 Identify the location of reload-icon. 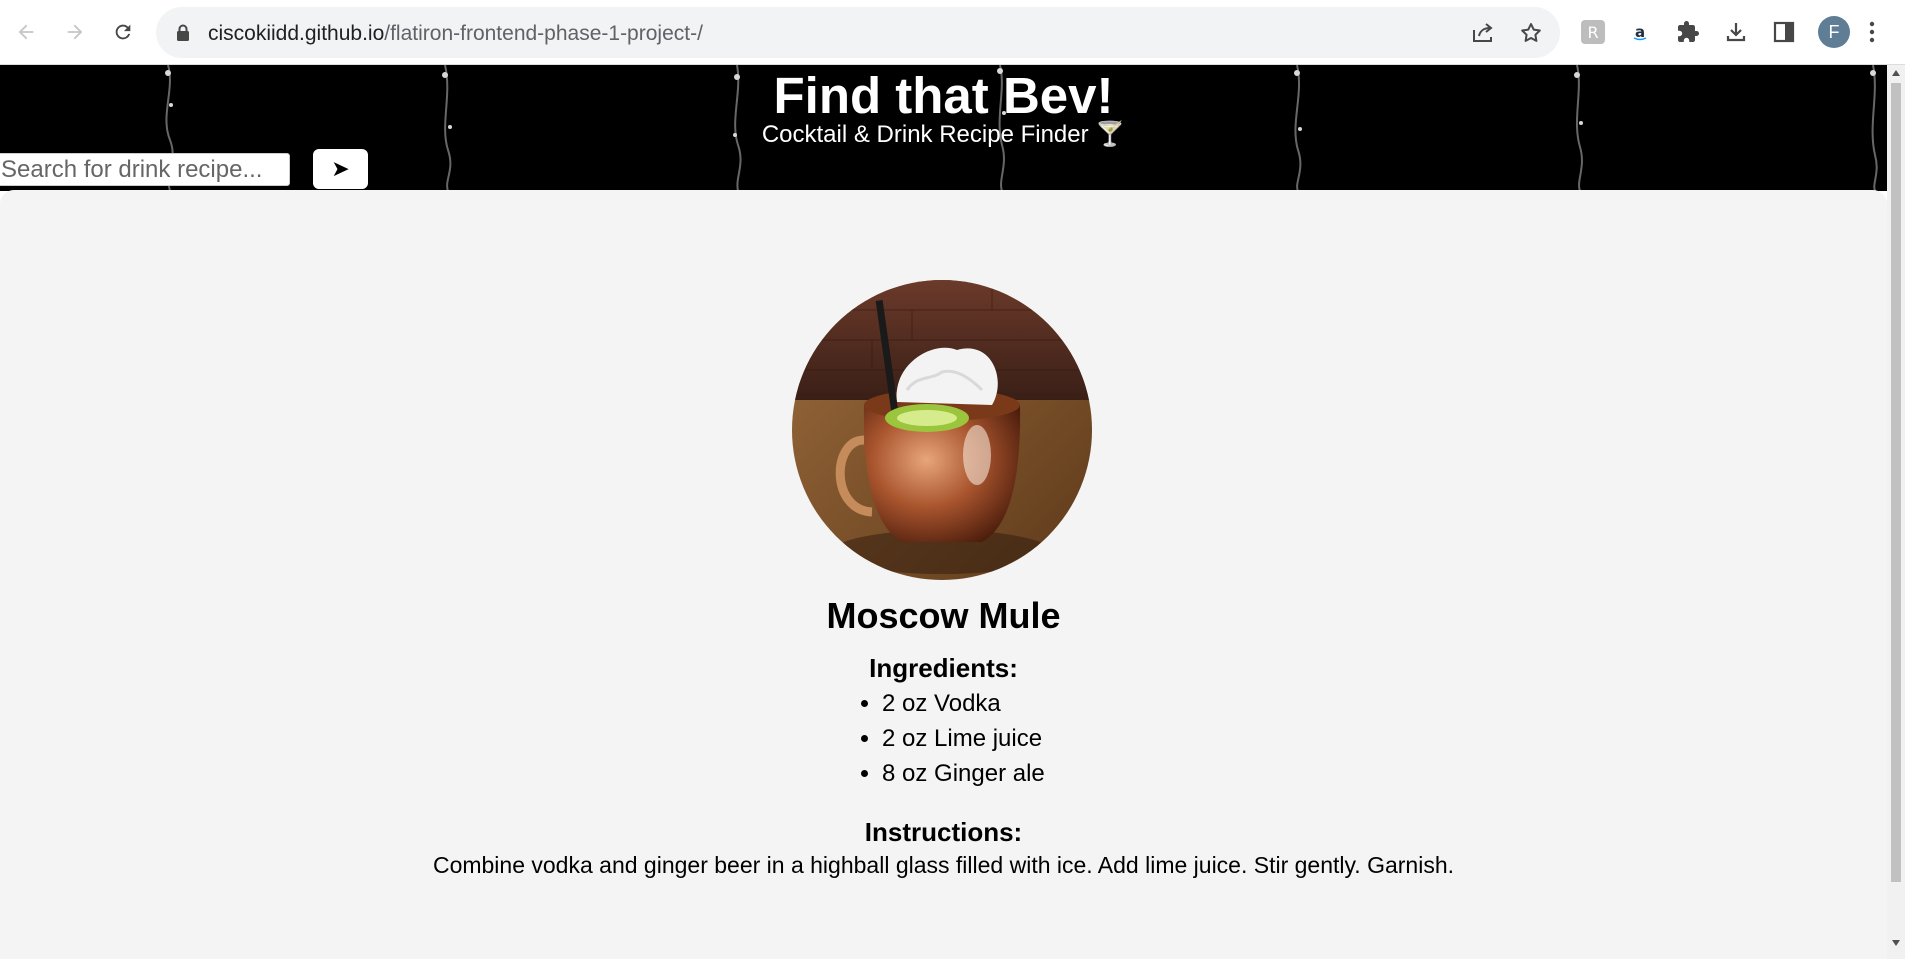
(123, 32).